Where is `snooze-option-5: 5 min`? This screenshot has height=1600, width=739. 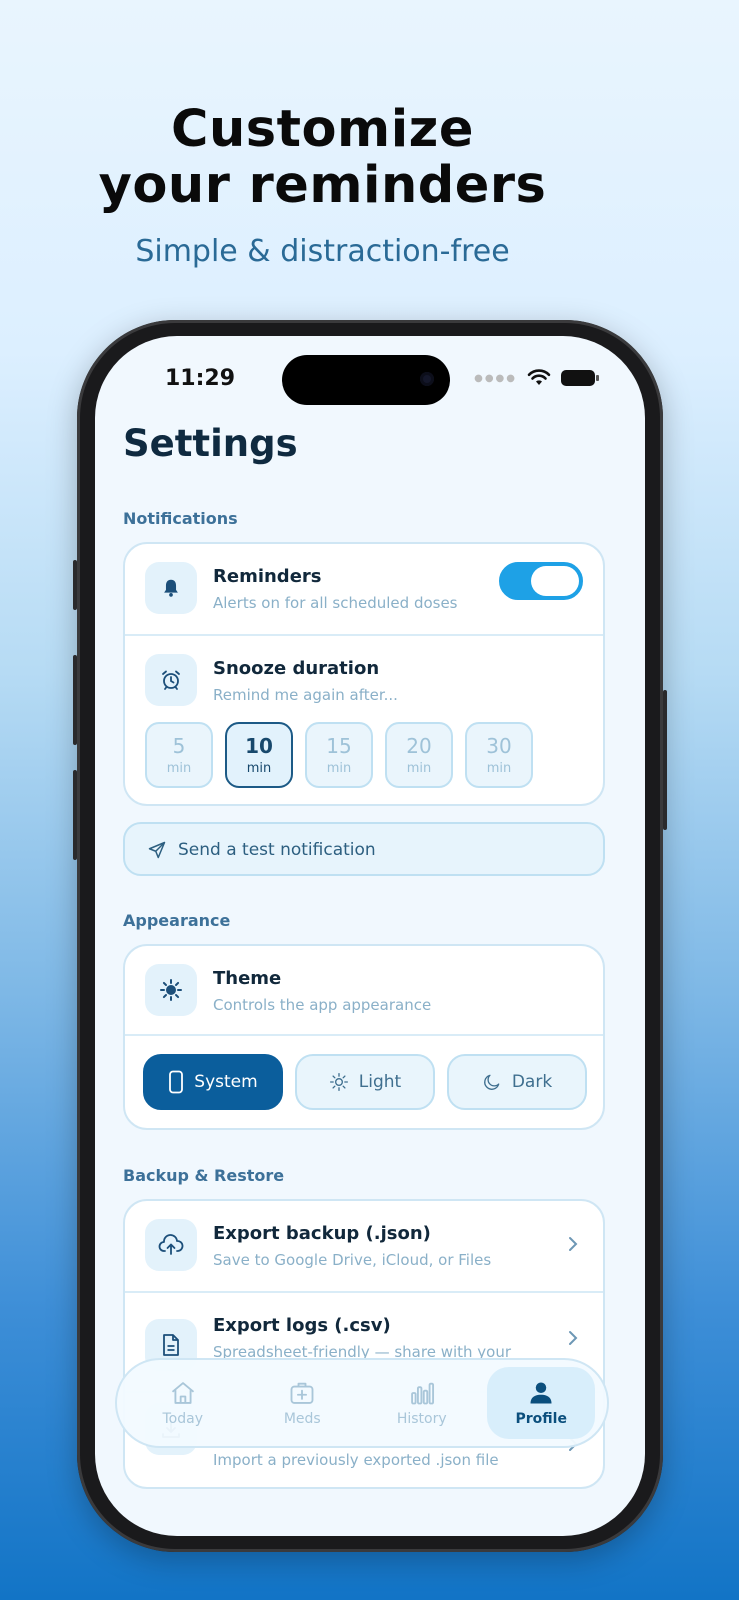
snooze-option-5: 5 min is located at coordinates (179, 755).